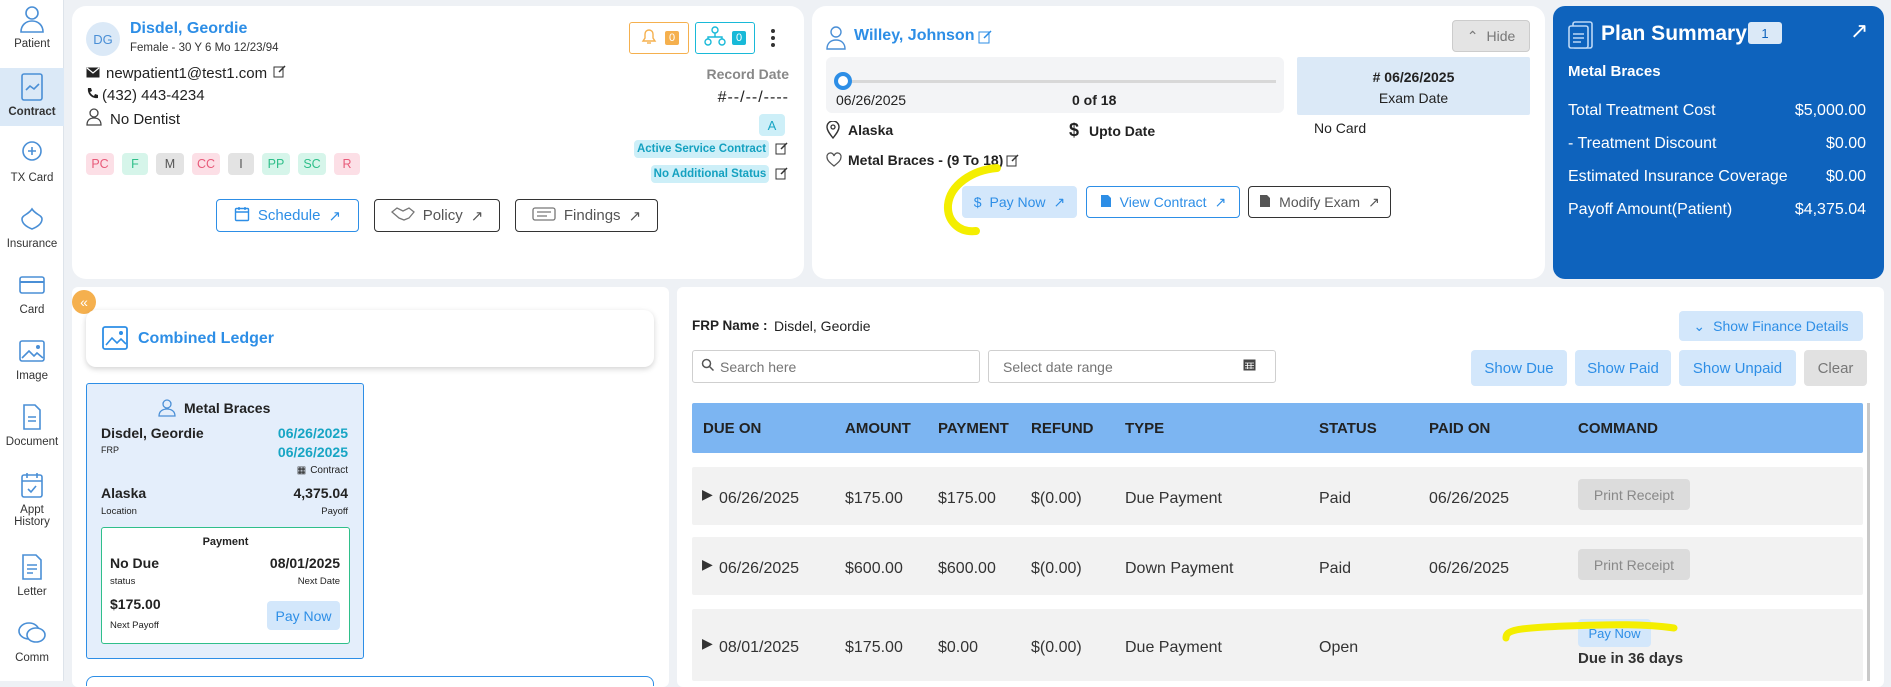 The height and width of the screenshot is (687, 1891). What do you see at coordinates (878, 428) in the screenshot?
I see `column-header: AMOUNT` at bounding box center [878, 428].